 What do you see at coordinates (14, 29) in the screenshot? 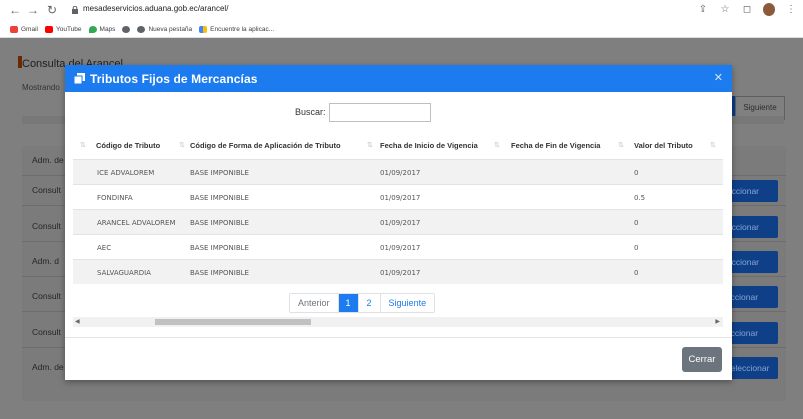
I see `gmail-icon` at bounding box center [14, 29].